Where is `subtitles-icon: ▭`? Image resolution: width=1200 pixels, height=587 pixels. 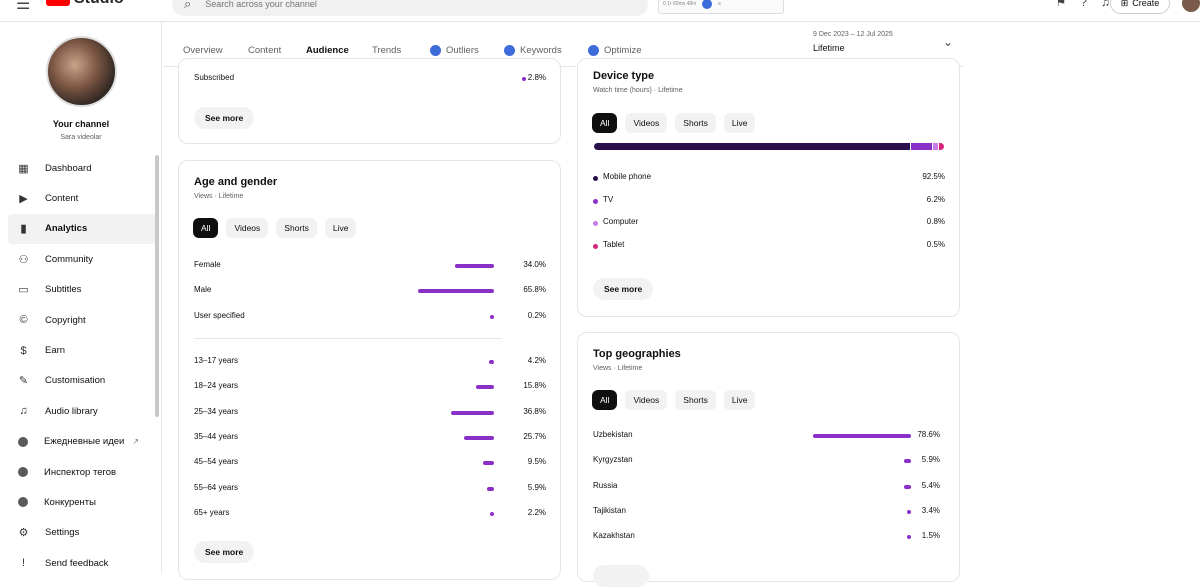 subtitles-icon: ▭ is located at coordinates (23, 290).